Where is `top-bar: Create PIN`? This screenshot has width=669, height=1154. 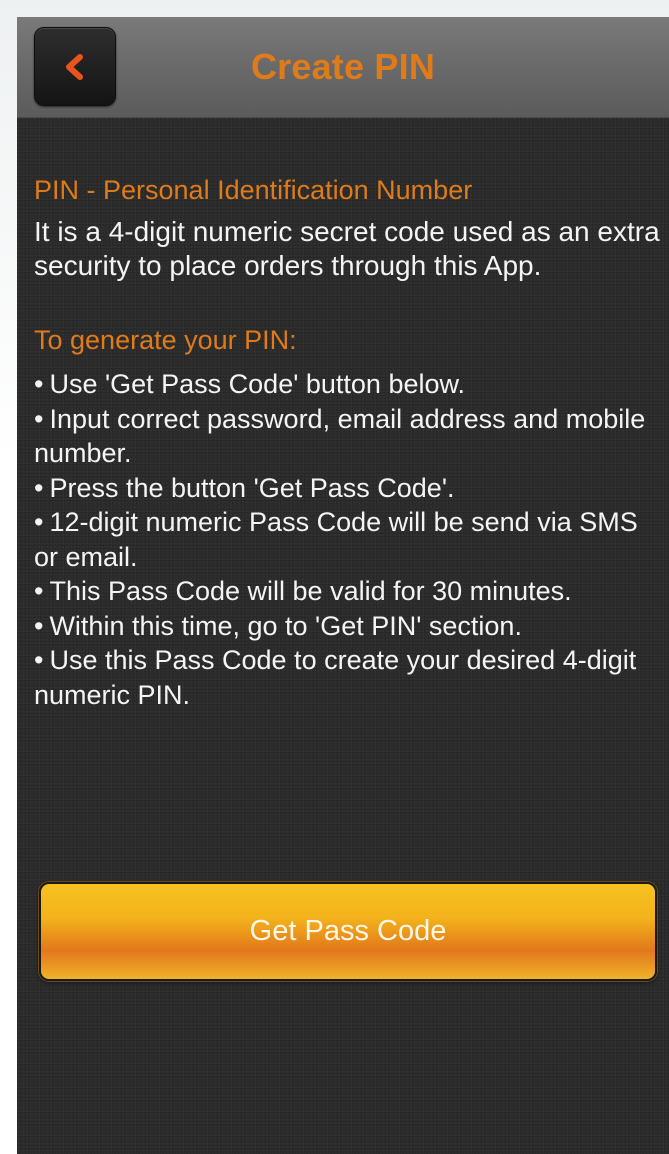
top-bar: Create PIN is located at coordinates (343, 67).